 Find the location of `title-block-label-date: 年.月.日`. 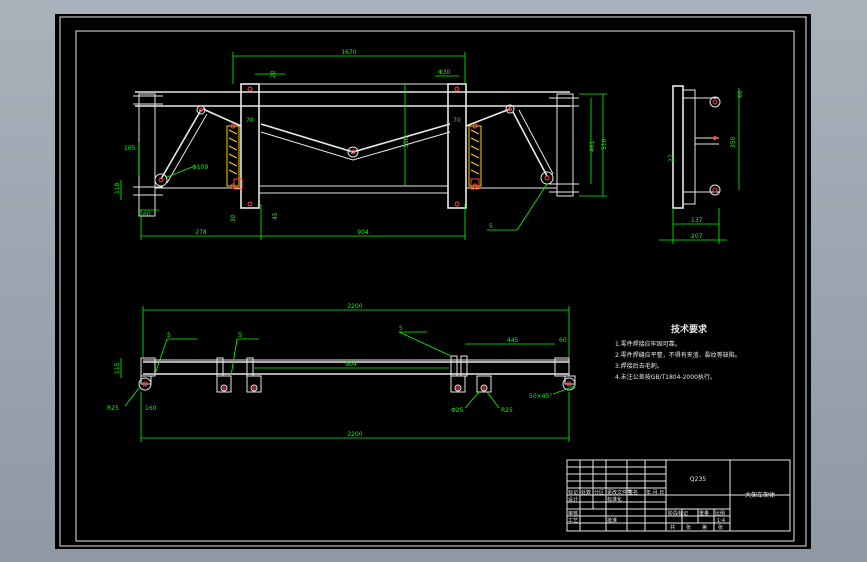

title-block-label-date: 年.月.日 is located at coordinates (655, 492).